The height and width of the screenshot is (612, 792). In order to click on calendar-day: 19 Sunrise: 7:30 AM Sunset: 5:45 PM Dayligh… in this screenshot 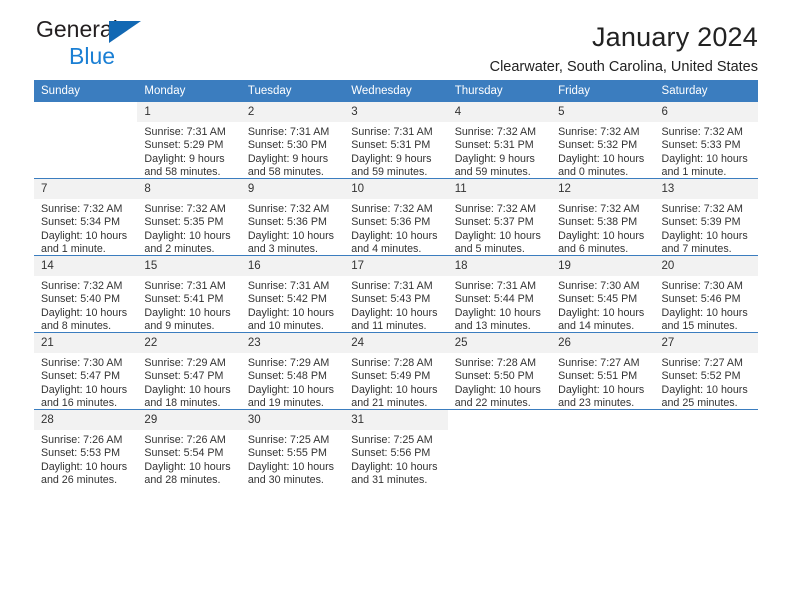, I will do `click(603, 295)`.